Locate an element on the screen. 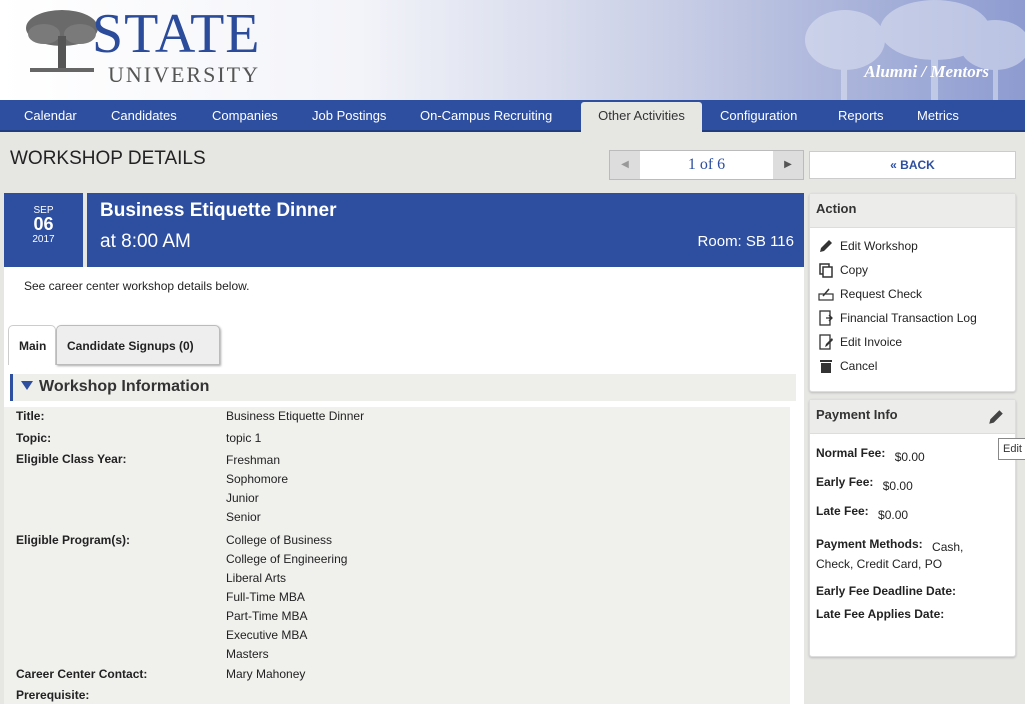 The width and height of the screenshot is (1025, 704). late-fee-applies-row: Late Fee Applies Date: is located at coordinates (880, 614).